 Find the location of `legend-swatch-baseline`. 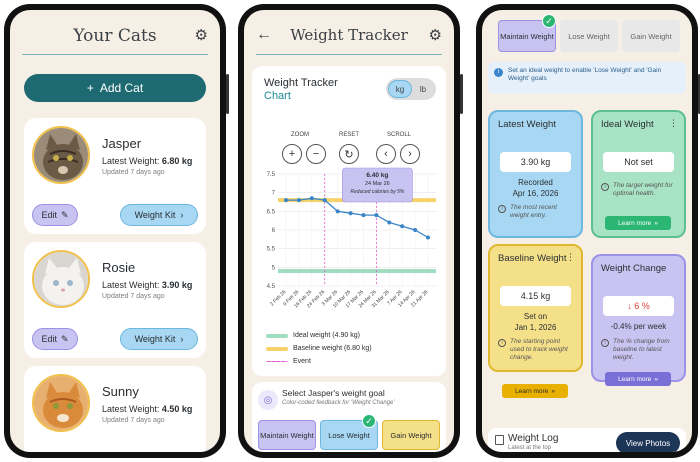

legend-swatch-baseline is located at coordinates (277, 348).